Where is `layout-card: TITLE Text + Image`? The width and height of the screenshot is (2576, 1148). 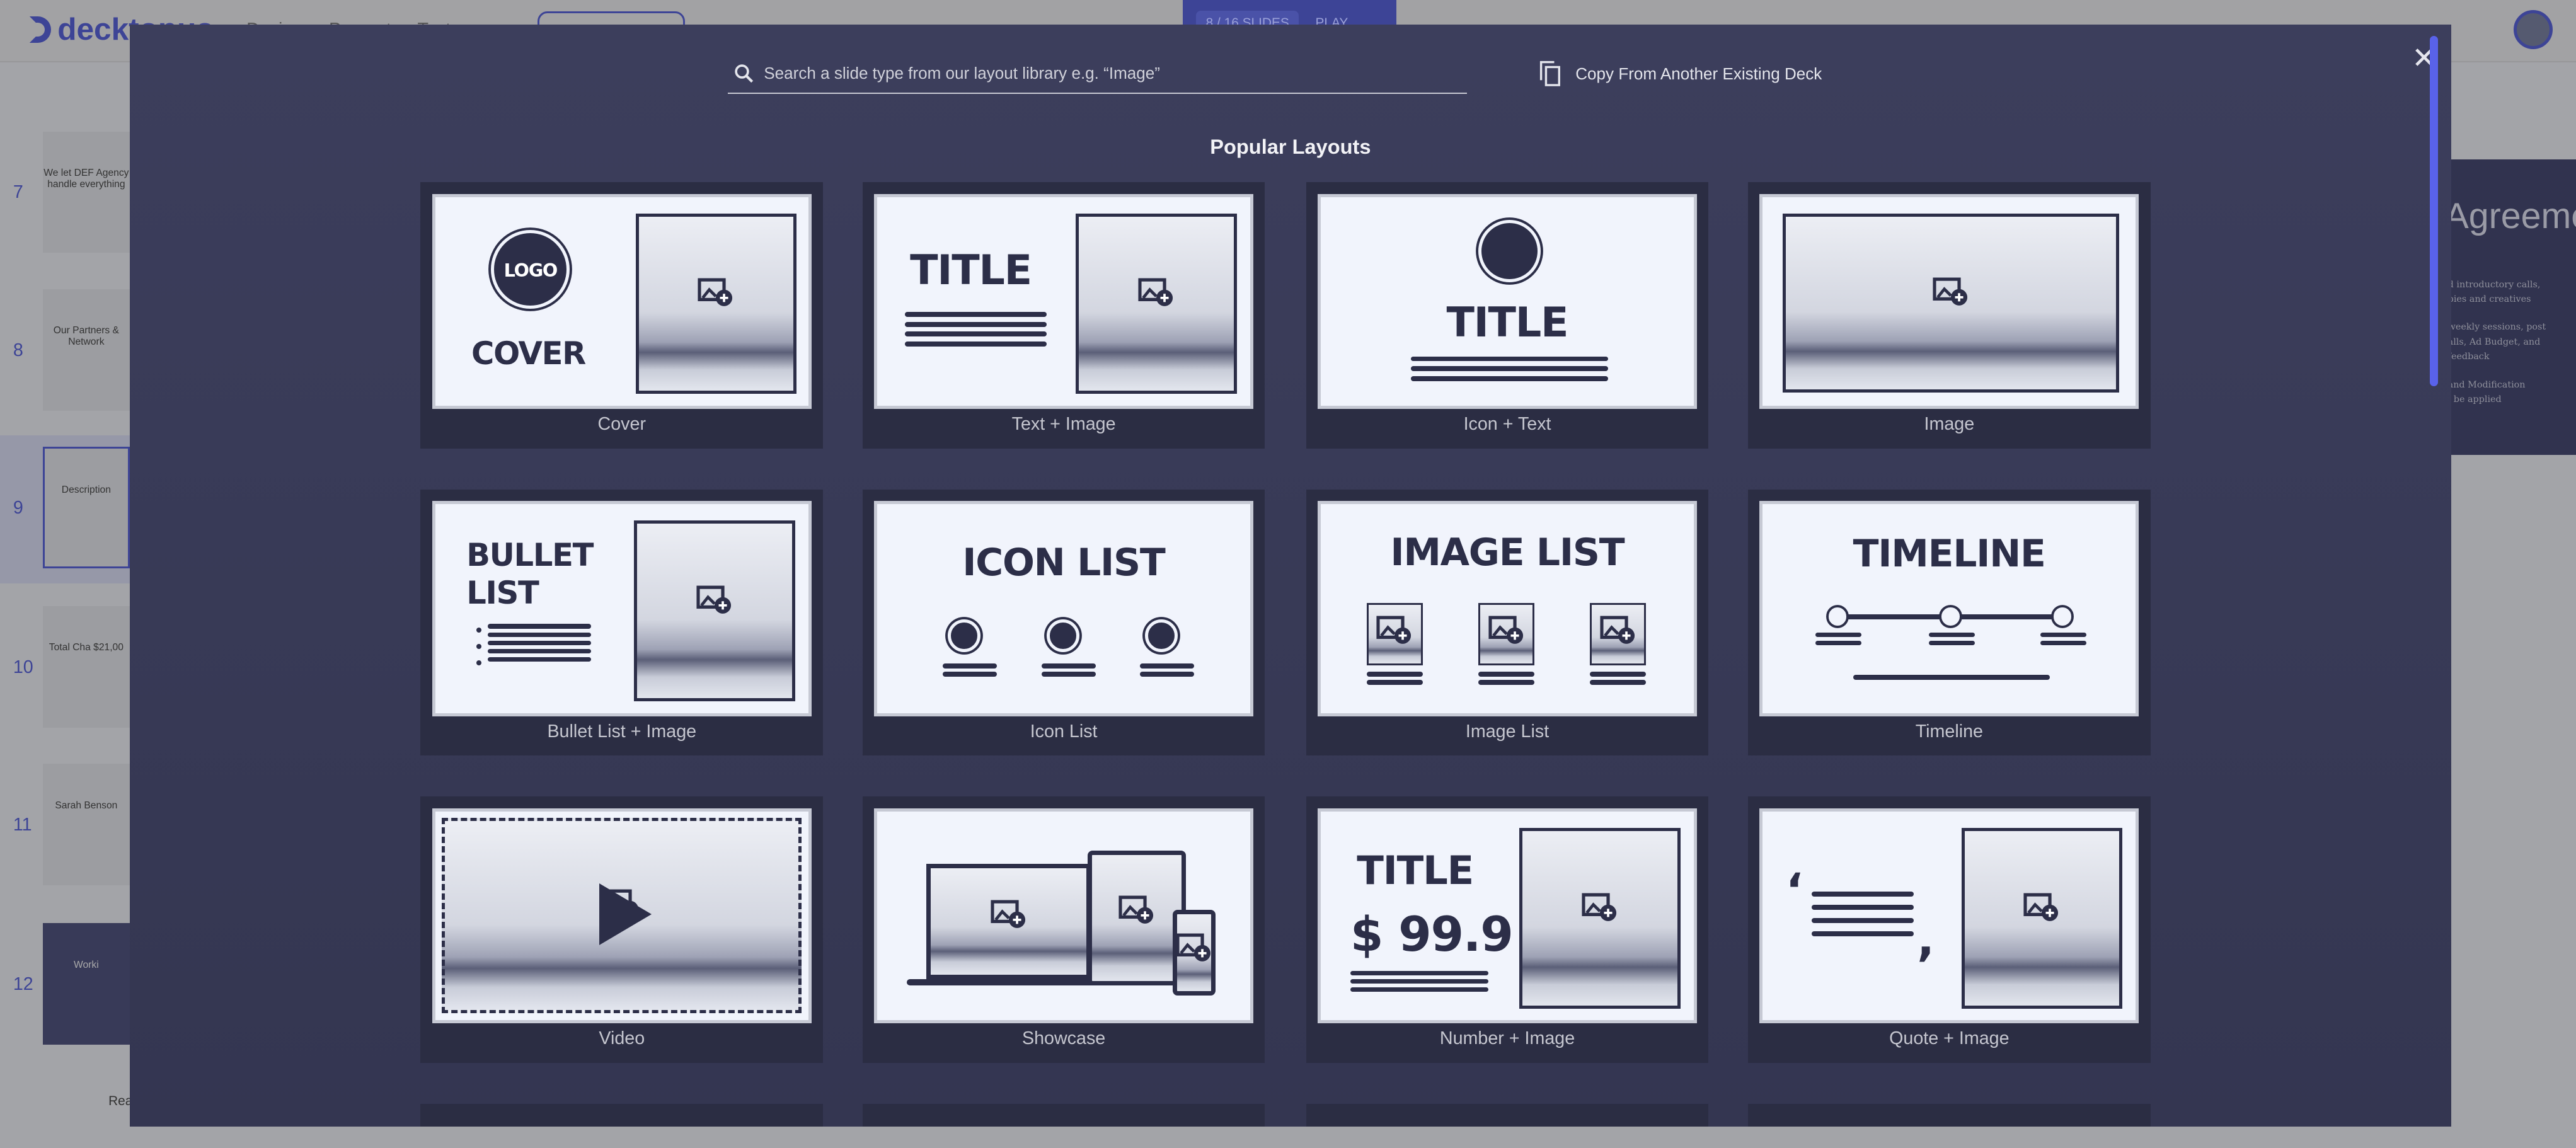 layout-card: TITLE Text + Image is located at coordinates (1063, 315).